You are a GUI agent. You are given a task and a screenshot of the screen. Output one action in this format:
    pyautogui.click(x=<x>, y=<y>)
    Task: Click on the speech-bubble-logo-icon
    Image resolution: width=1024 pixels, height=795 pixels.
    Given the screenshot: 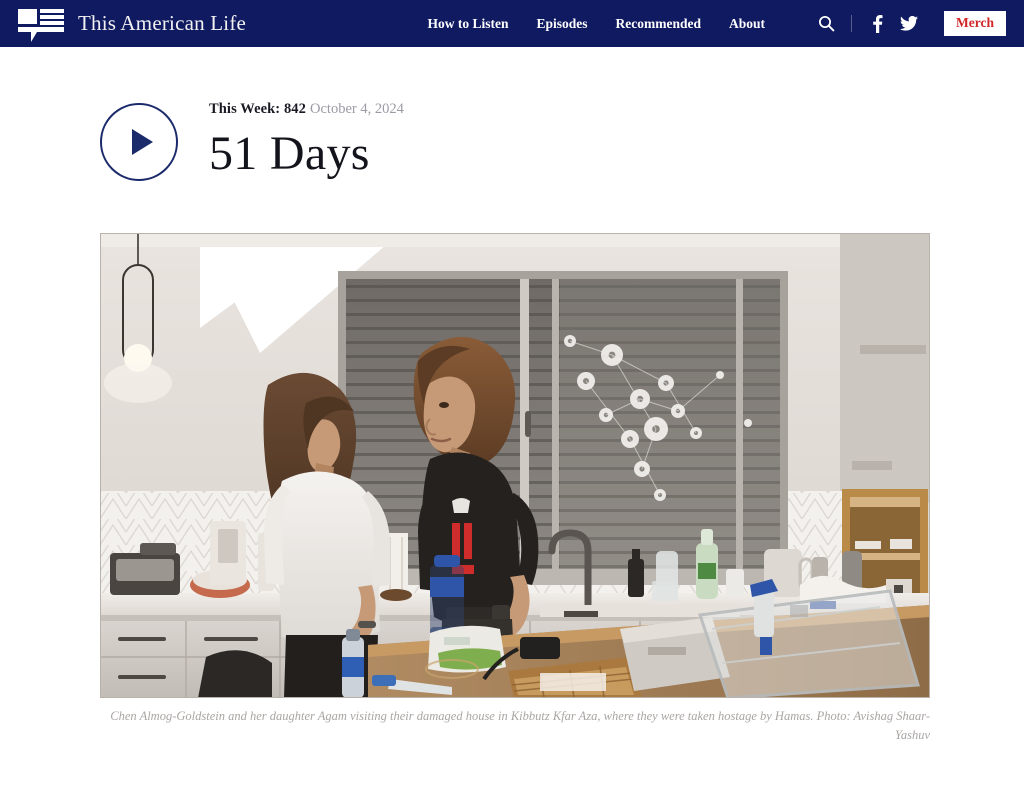 What is the action you would take?
    pyautogui.click(x=41, y=24)
    